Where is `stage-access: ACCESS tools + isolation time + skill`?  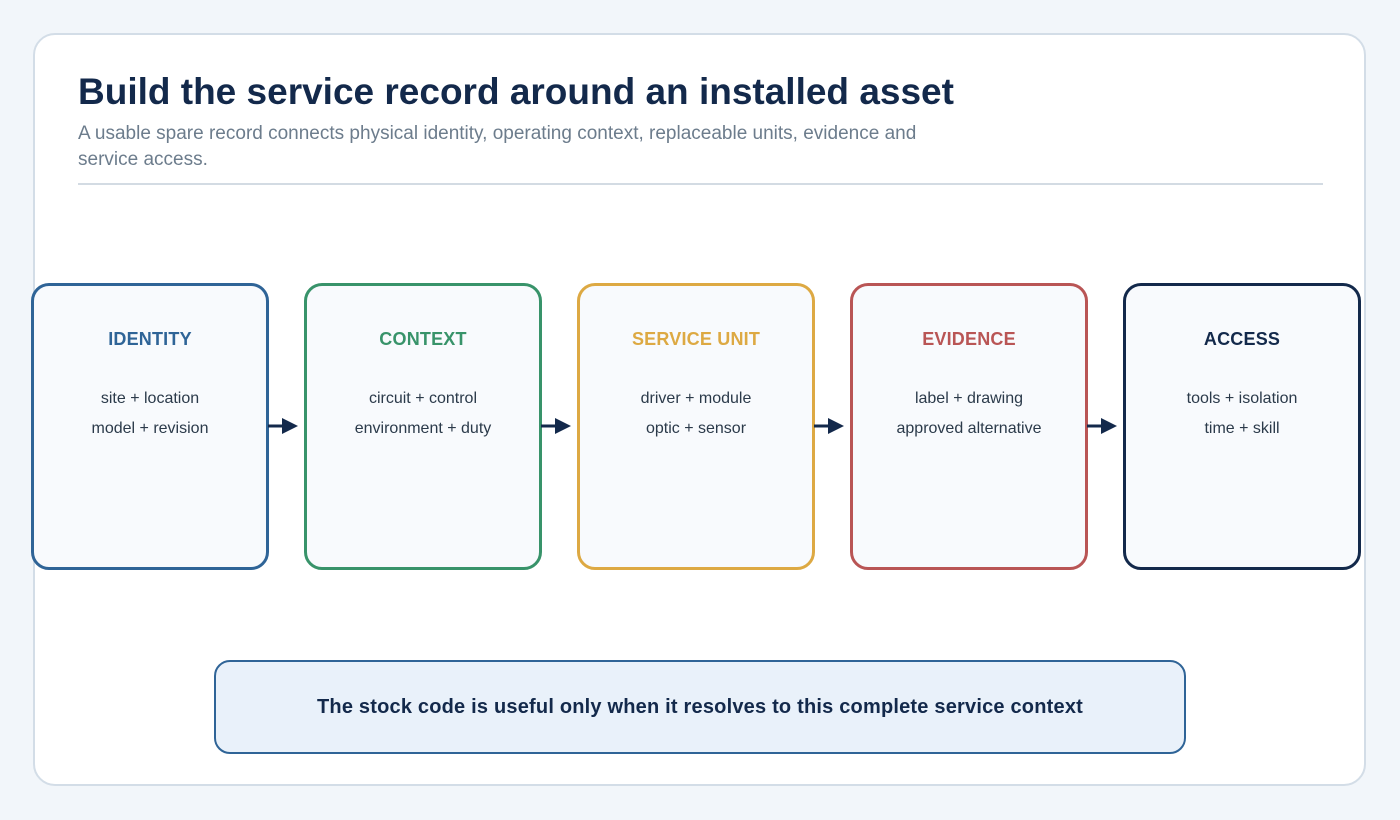 stage-access: ACCESS tools + isolation time + skill is located at coordinates (1242, 426).